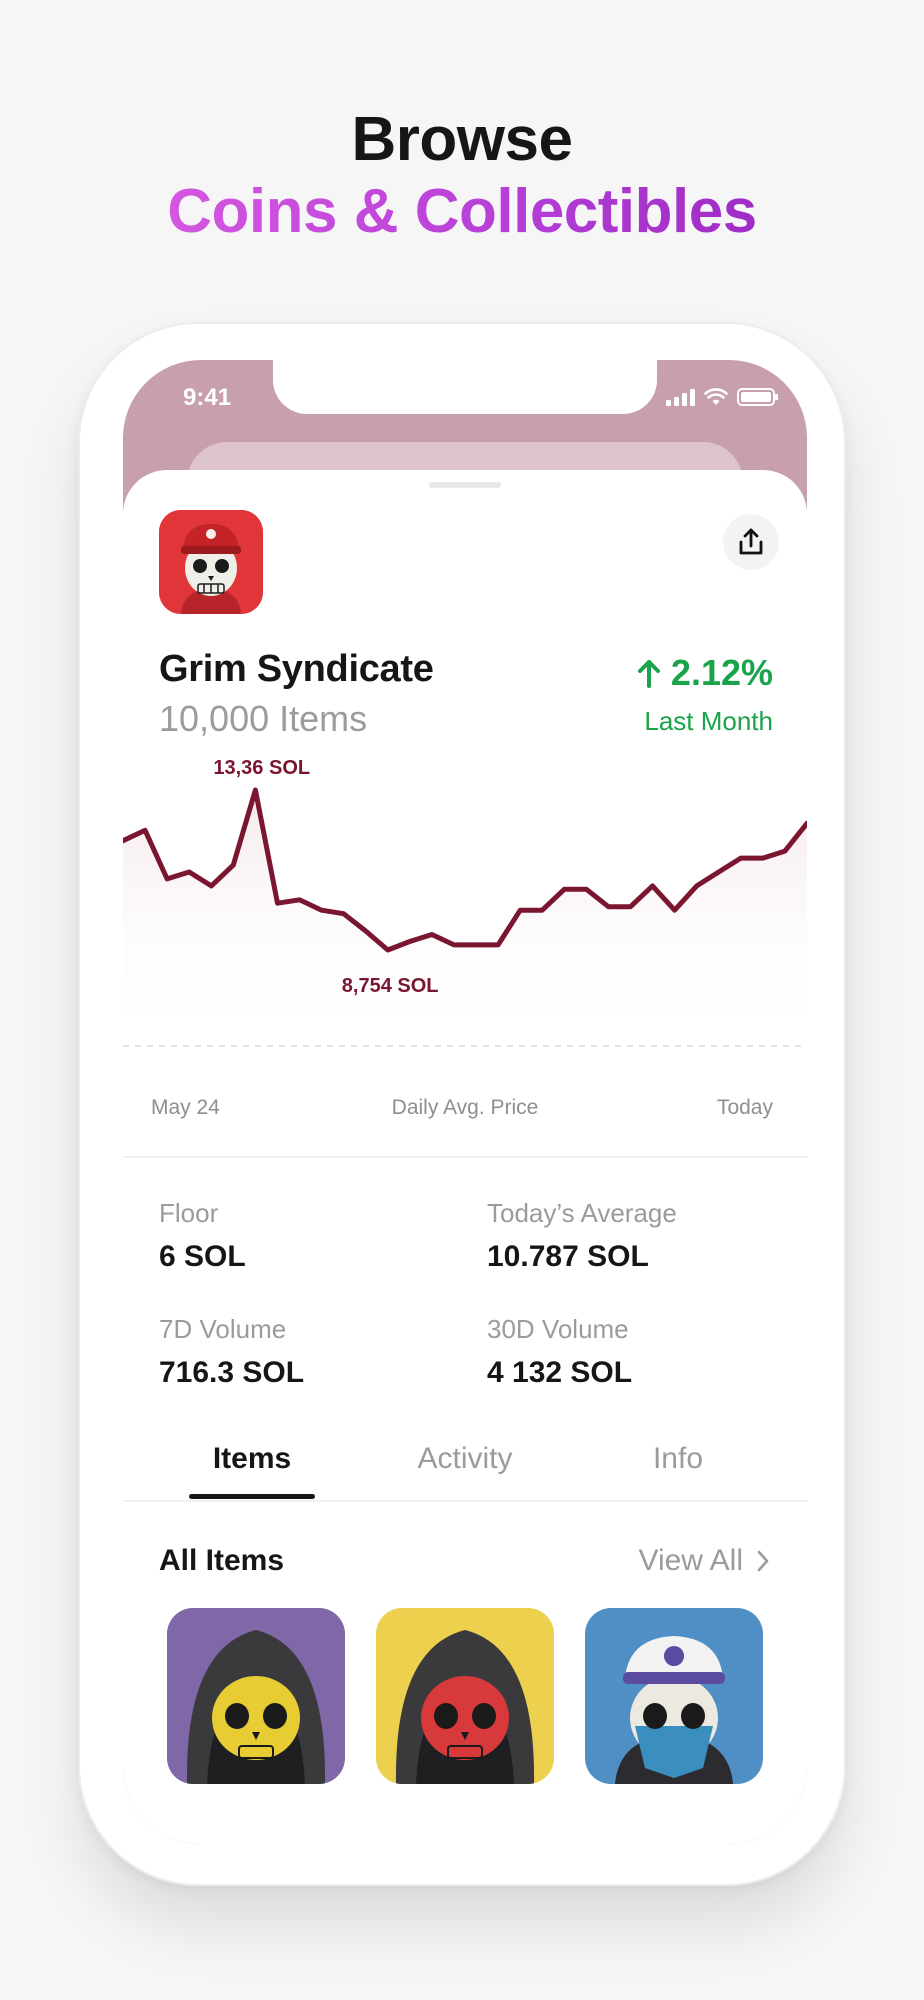  I want to click on chart-title: Daily Avg. Price, so click(465, 1107).